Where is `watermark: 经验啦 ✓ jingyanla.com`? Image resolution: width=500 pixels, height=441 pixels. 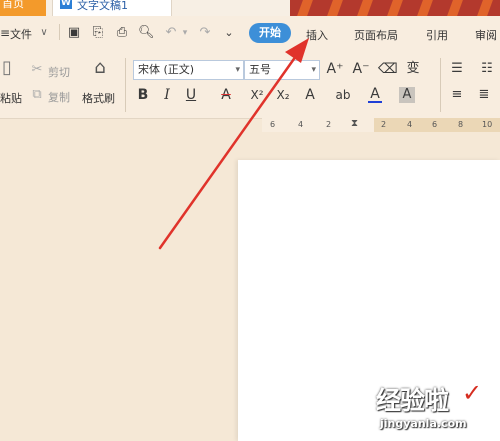
watermark: 经验啦 ✓ jingyanla.com is located at coordinates (438, 410).